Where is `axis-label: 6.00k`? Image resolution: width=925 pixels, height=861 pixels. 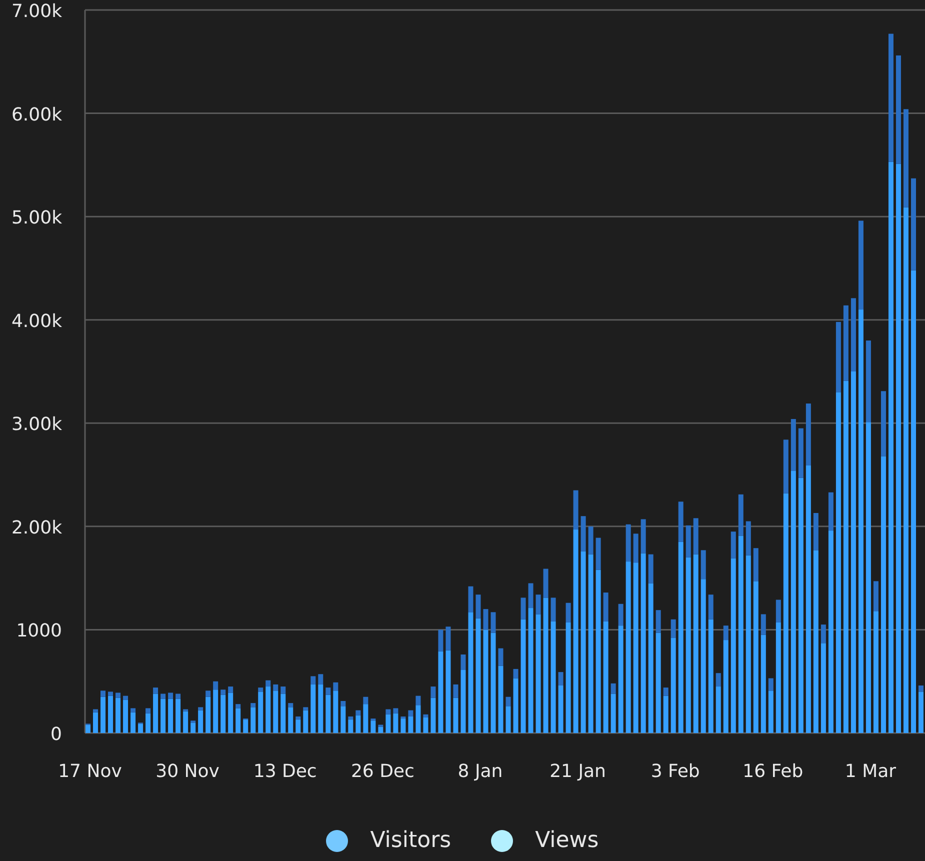
axis-label: 6.00k is located at coordinates (36, 115).